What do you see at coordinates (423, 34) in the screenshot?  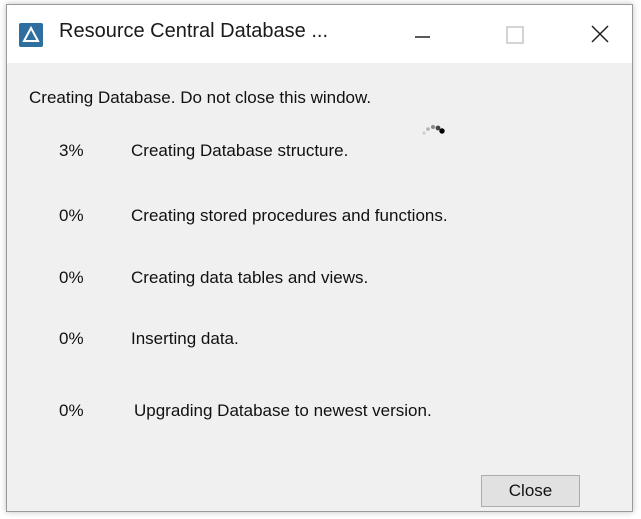 I see `minimize-button` at bounding box center [423, 34].